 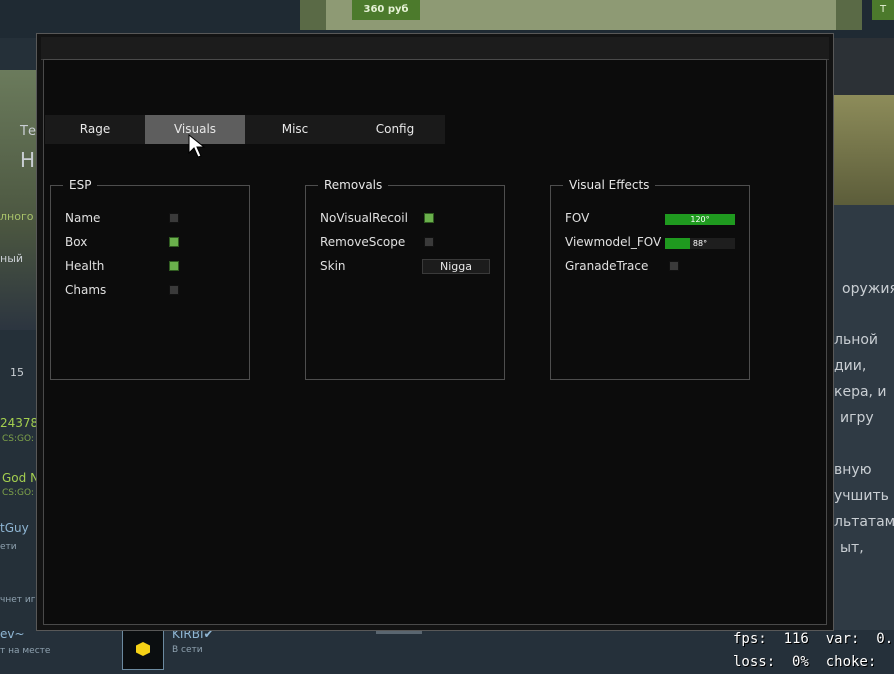 What do you see at coordinates (577, 218) in the screenshot?
I see `option-label: FOV` at bounding box center [577, 218].